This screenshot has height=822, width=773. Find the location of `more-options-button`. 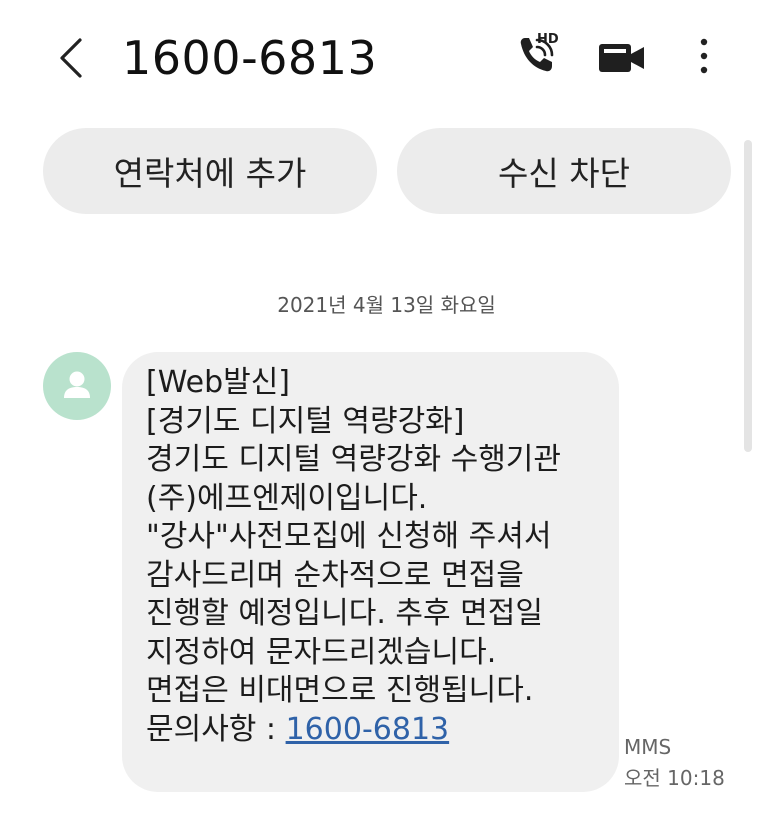

more-options-button is located at coordinates (704, 57).